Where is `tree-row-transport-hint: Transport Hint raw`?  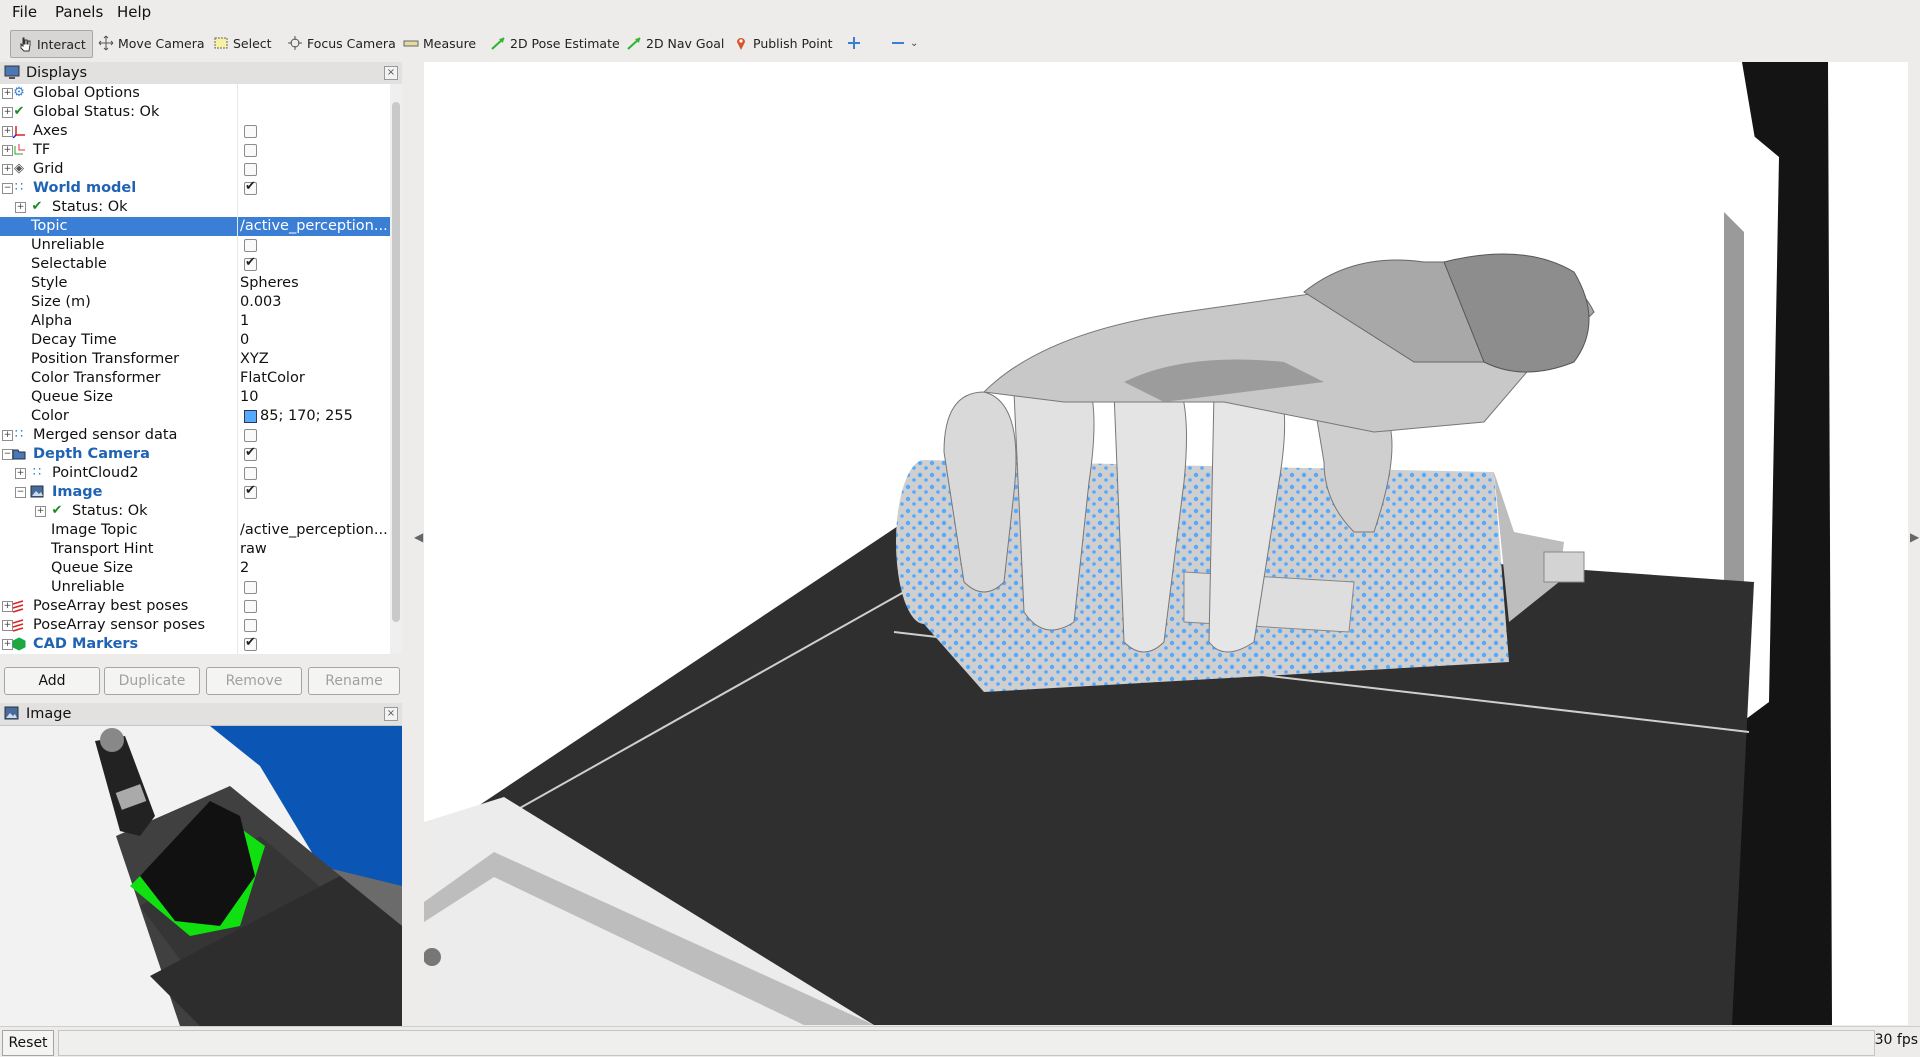
tree-row-transport-hint: Transport Hint raw is located at coordinates (195, 549).